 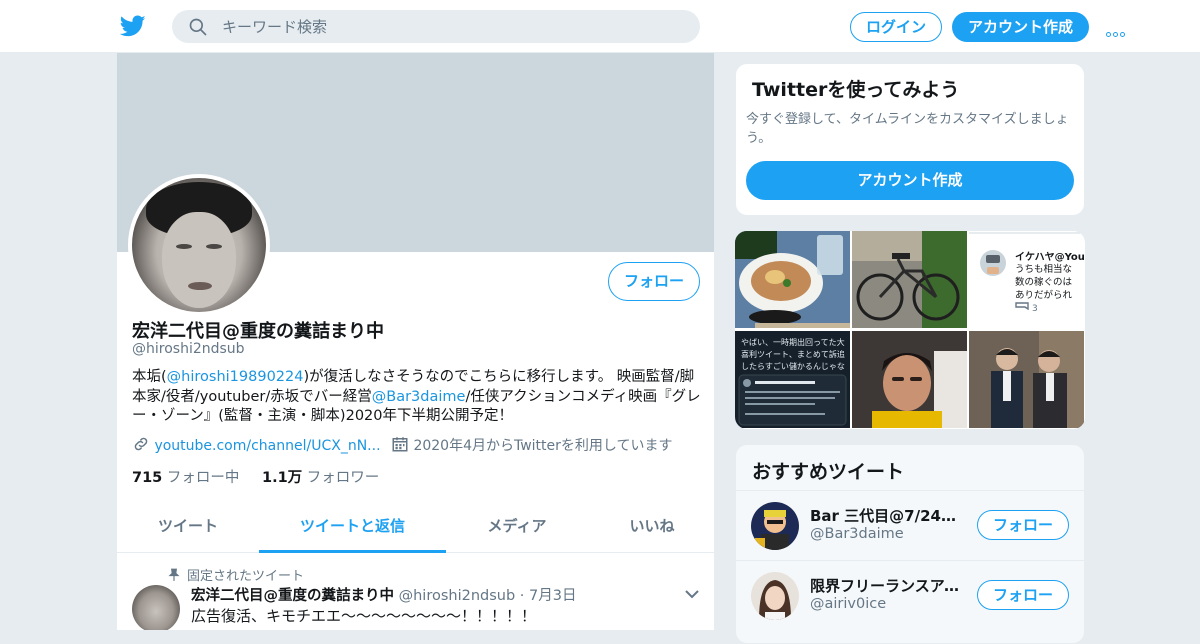 I want to click on pin-icon, so click(x=174, y=574).